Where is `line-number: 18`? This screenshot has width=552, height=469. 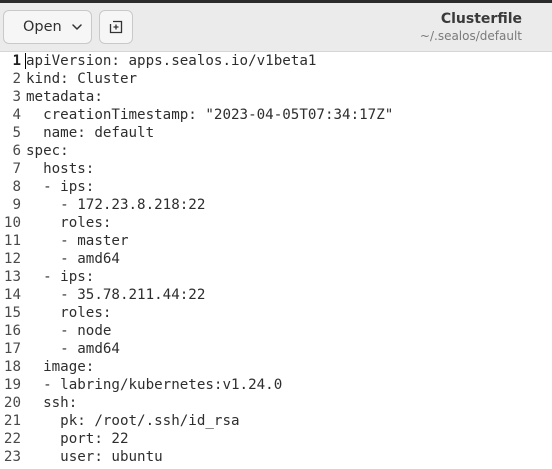
line-number: 18 is located at coordinates (12, 367).